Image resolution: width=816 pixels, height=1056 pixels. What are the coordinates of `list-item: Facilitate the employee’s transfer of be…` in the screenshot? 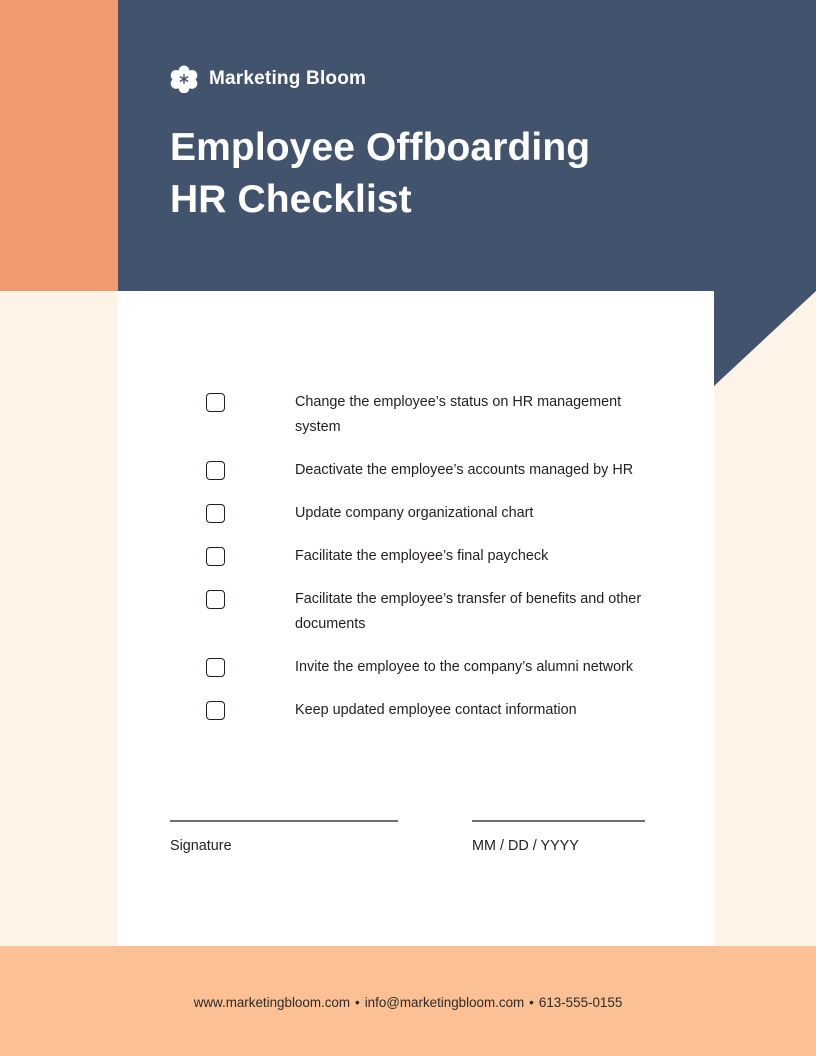 It's located at (431, 612).